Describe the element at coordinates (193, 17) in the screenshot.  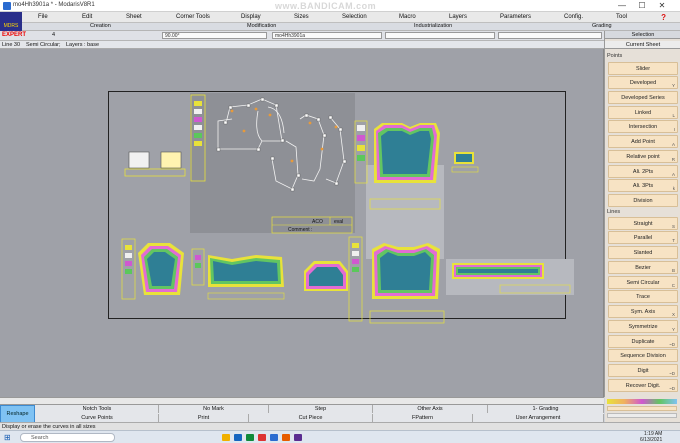
I see `menu-corner-tools: Corner Tools` at that location.